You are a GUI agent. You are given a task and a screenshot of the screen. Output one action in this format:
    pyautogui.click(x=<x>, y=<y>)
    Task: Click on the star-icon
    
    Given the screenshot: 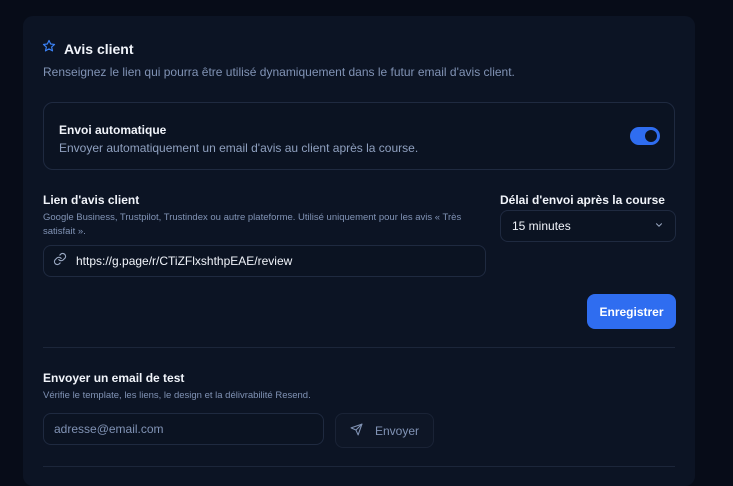 What is the action you would take?
    pyautogui.click(x=49, y=48)
    